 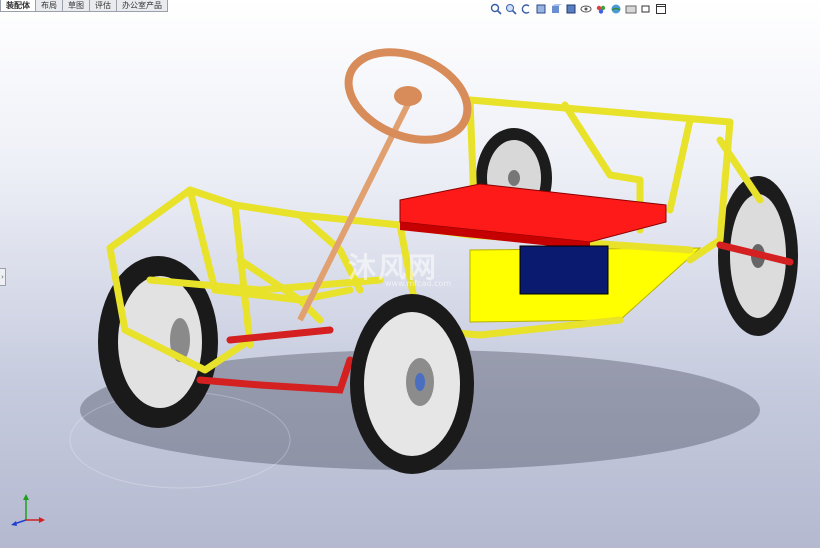 What do you see at coordinates (571, 9) in the screenshot?
I see `display-style-icon` at bounding box center [571, 9].